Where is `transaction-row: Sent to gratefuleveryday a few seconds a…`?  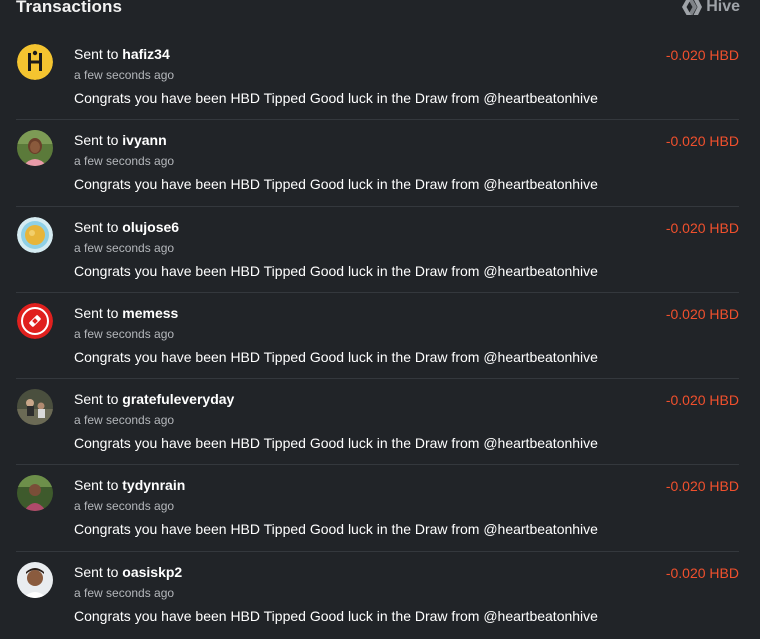 transaction-row: Sent to gratefuleveryday a few seconds a… is located at coordinates (377, 422).